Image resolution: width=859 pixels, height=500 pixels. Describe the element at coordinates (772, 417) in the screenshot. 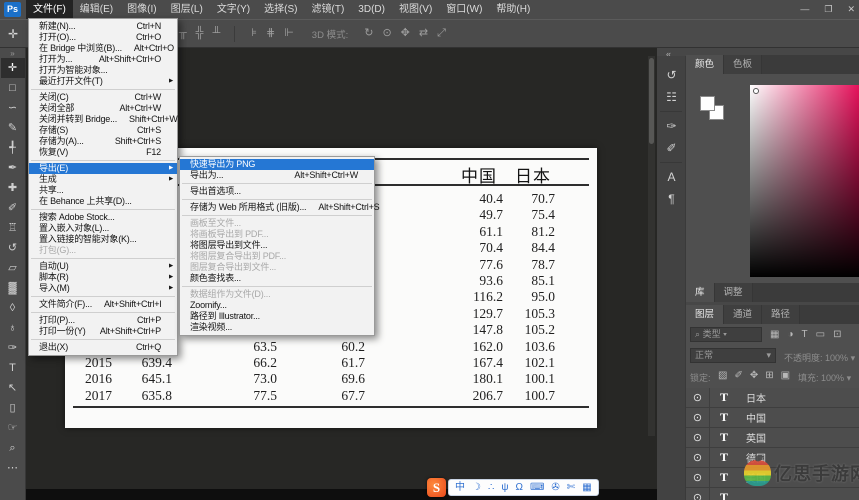

I see `layer-row: ⊙ T 中国` at that location.